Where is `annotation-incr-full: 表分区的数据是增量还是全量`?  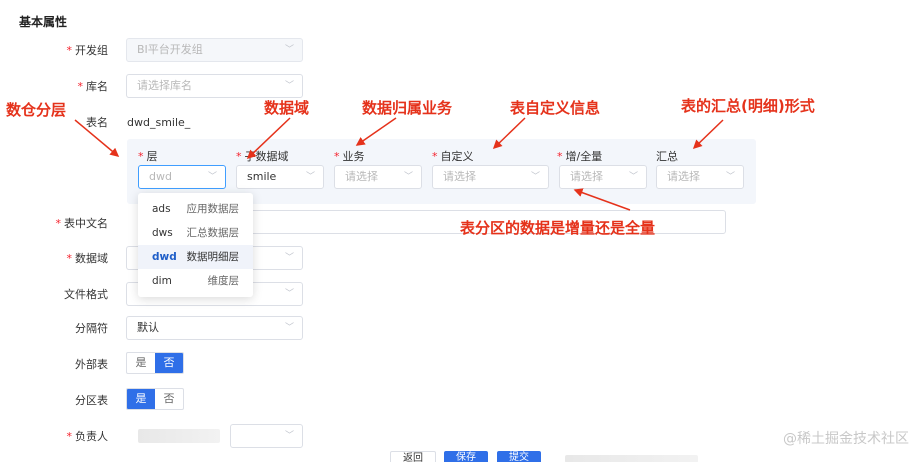
annotation-incr-full: 表分区的数据是增量还是全量 is located at coordinates (558, 228).